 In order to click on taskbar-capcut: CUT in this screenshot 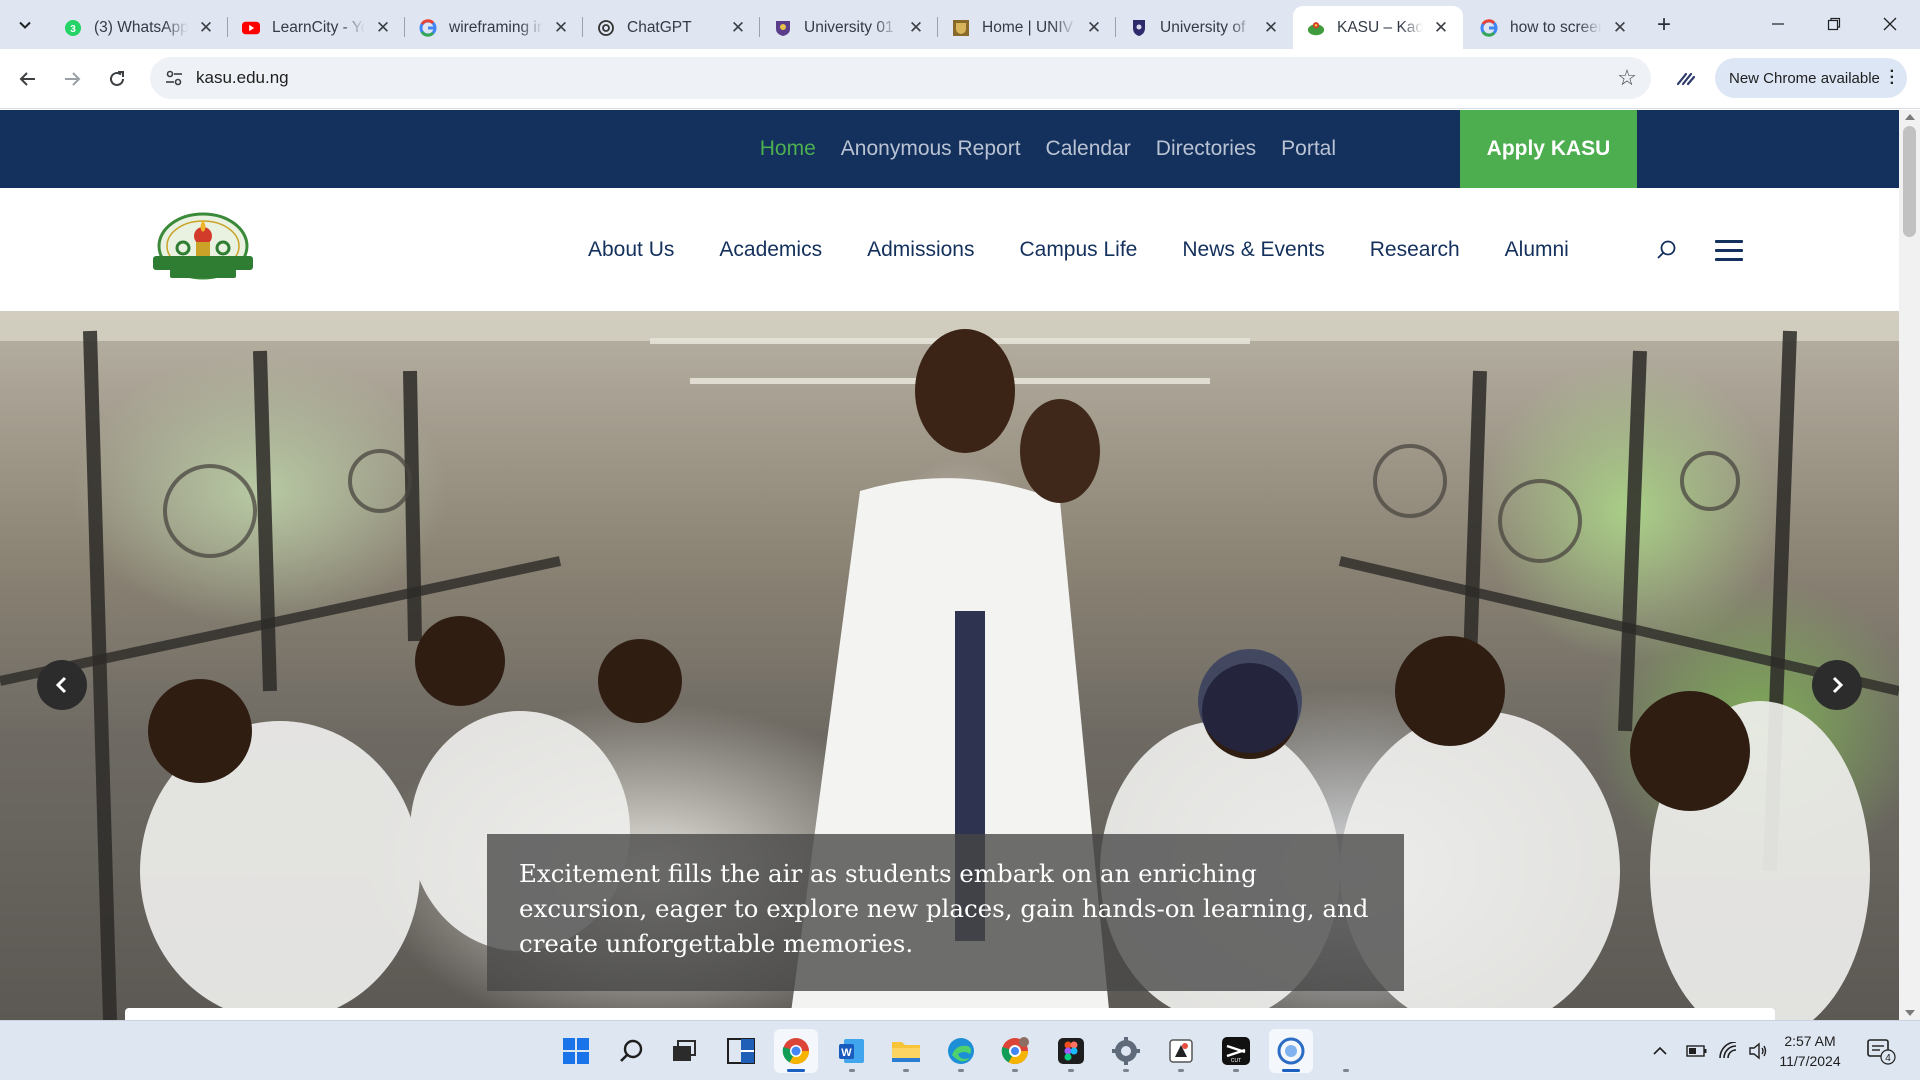, I will do `click(1236, 1051)`.